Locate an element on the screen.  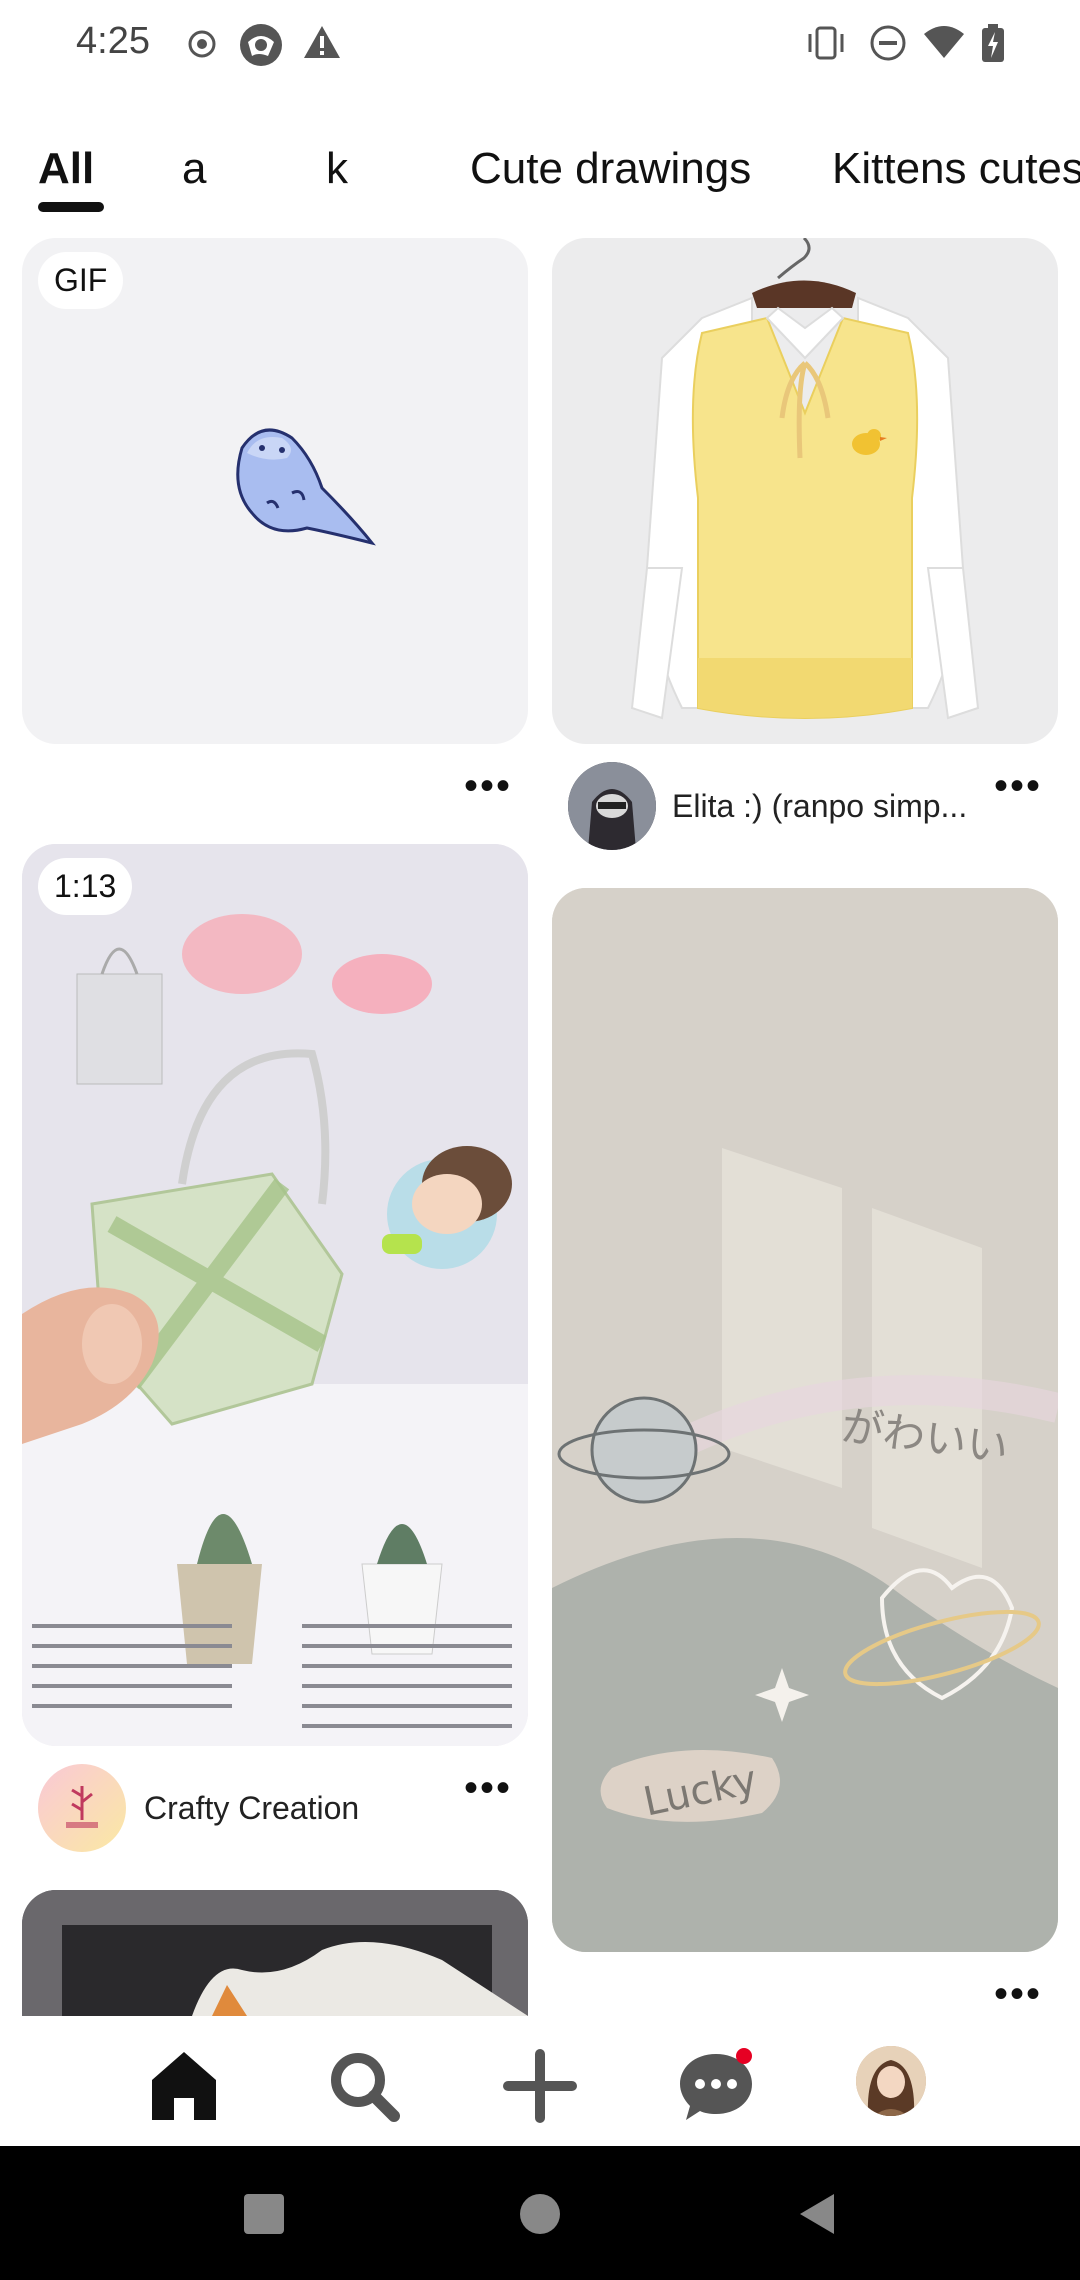
active-tab-indicator is located at coordinates (71, 207).